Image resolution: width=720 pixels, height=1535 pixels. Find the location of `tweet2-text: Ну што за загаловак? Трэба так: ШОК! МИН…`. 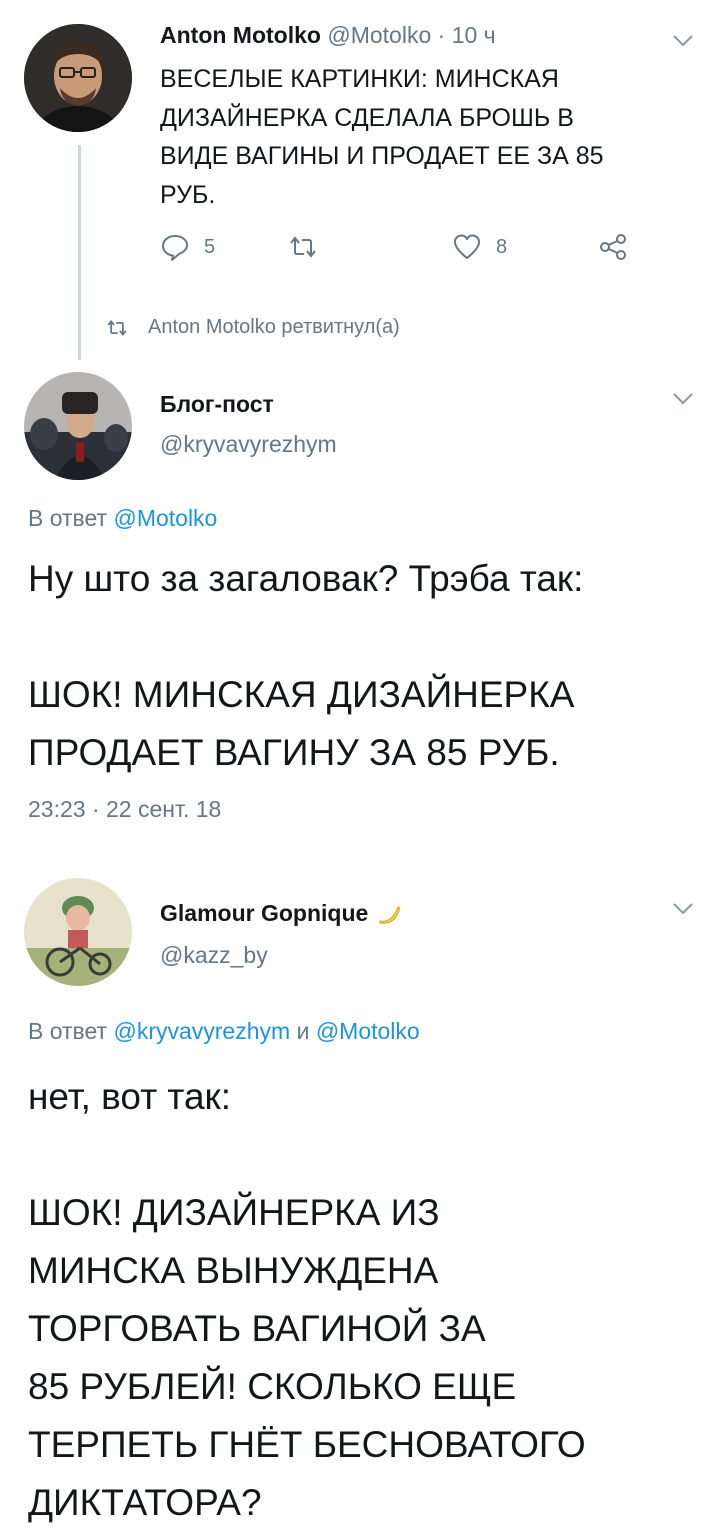

tweet2-text: Ну што за загаловак? Трэба так: ШОК! МИН… is located at coordinates (306, 665).